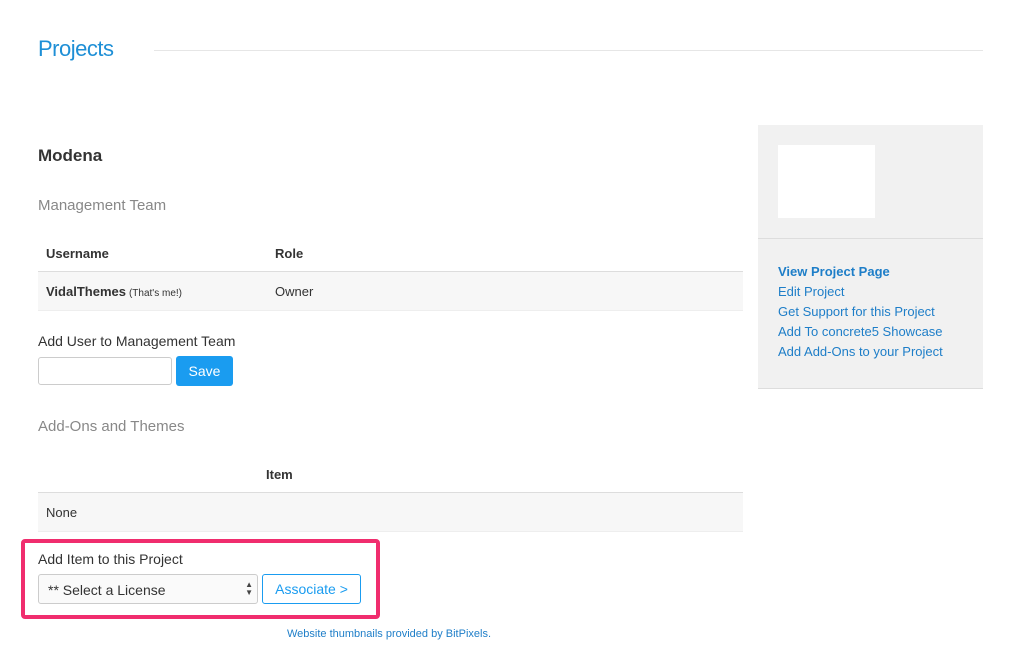 The width and height of the screenshot is (1020, 650). I want to click on username-cell: VidalThemes (That's me!), so click(114, 291).